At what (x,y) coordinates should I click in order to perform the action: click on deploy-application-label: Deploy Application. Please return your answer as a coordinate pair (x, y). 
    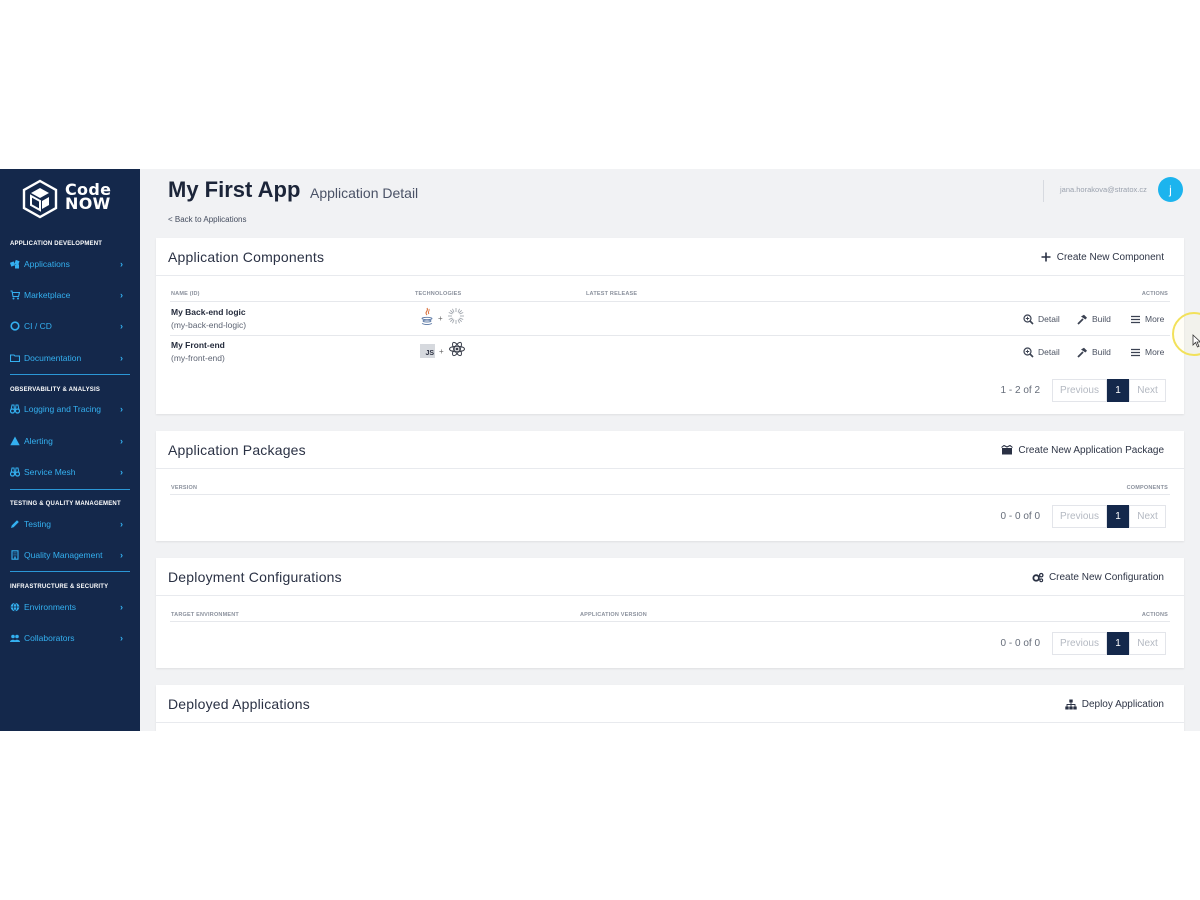
    Looking at the image, I should click on (1122, 704).